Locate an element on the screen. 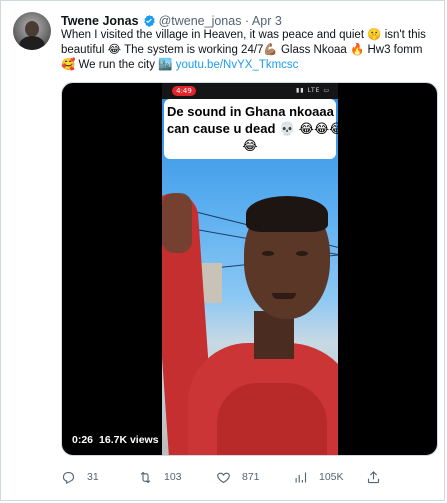 The image size is (447, 503). author-handle: @twene_jonas is located at coordinates (200, 21).